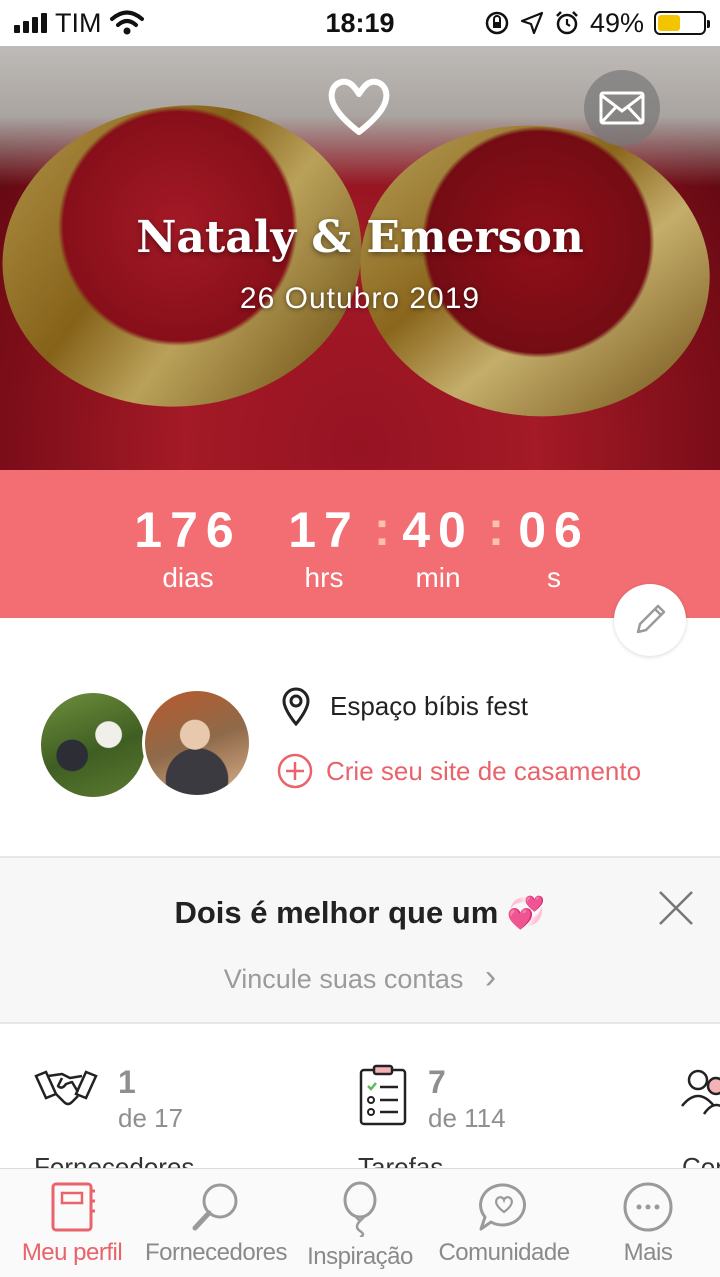  Describe the element at coordinates (502, 1207) in the screenshot. I see `chat-heart-icon` at that location.